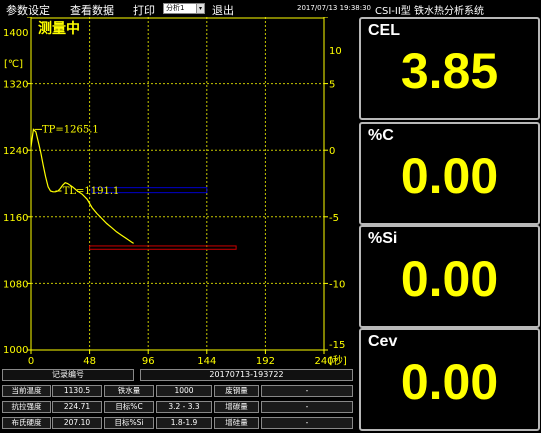 The image size is (541, 433). What do you see at coordinates (59, 28) in the screenshot?
I see `status-label: 测量中` at bounding box center [59, 28].